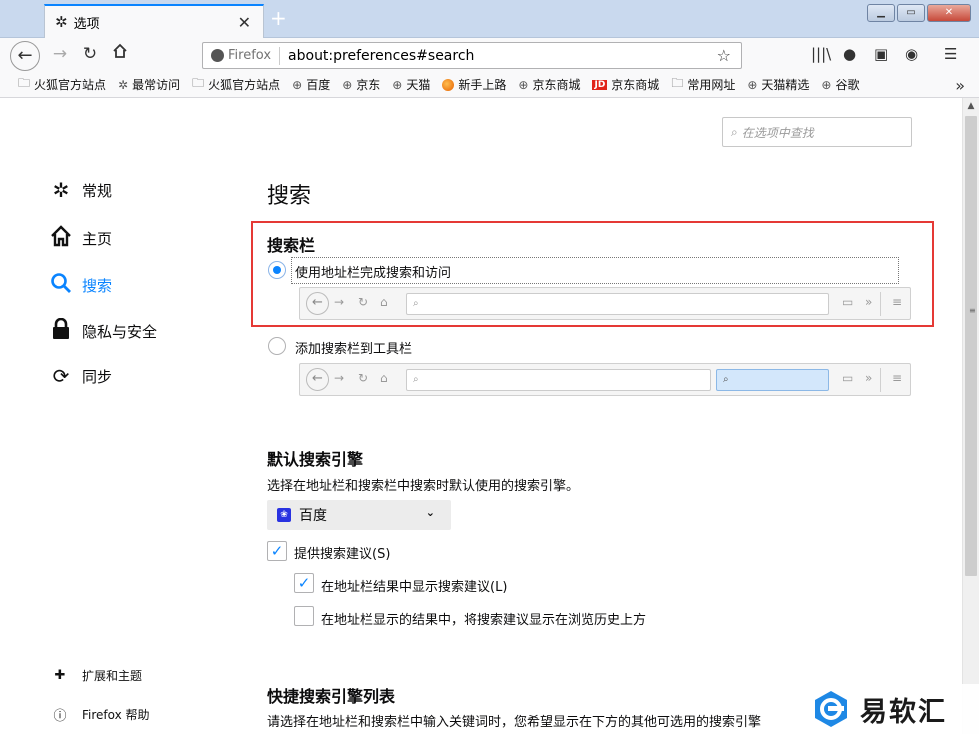 The height and width of the screenshot is (734, 979). Describe the element at coordinates (154, 21) in the screenshot. I see `tab-preferences: ✲ 选项 ✕` at that location.